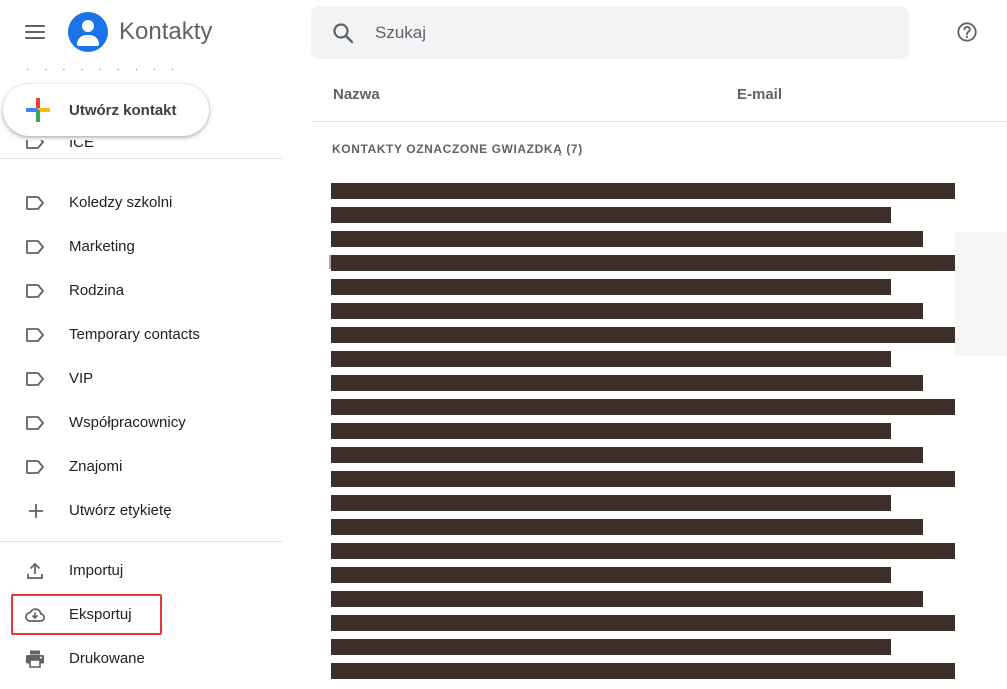  Describe the element at coordinates (96, 570) in the screenshot. I see `sidebar-item-label: Importuj` at that location.